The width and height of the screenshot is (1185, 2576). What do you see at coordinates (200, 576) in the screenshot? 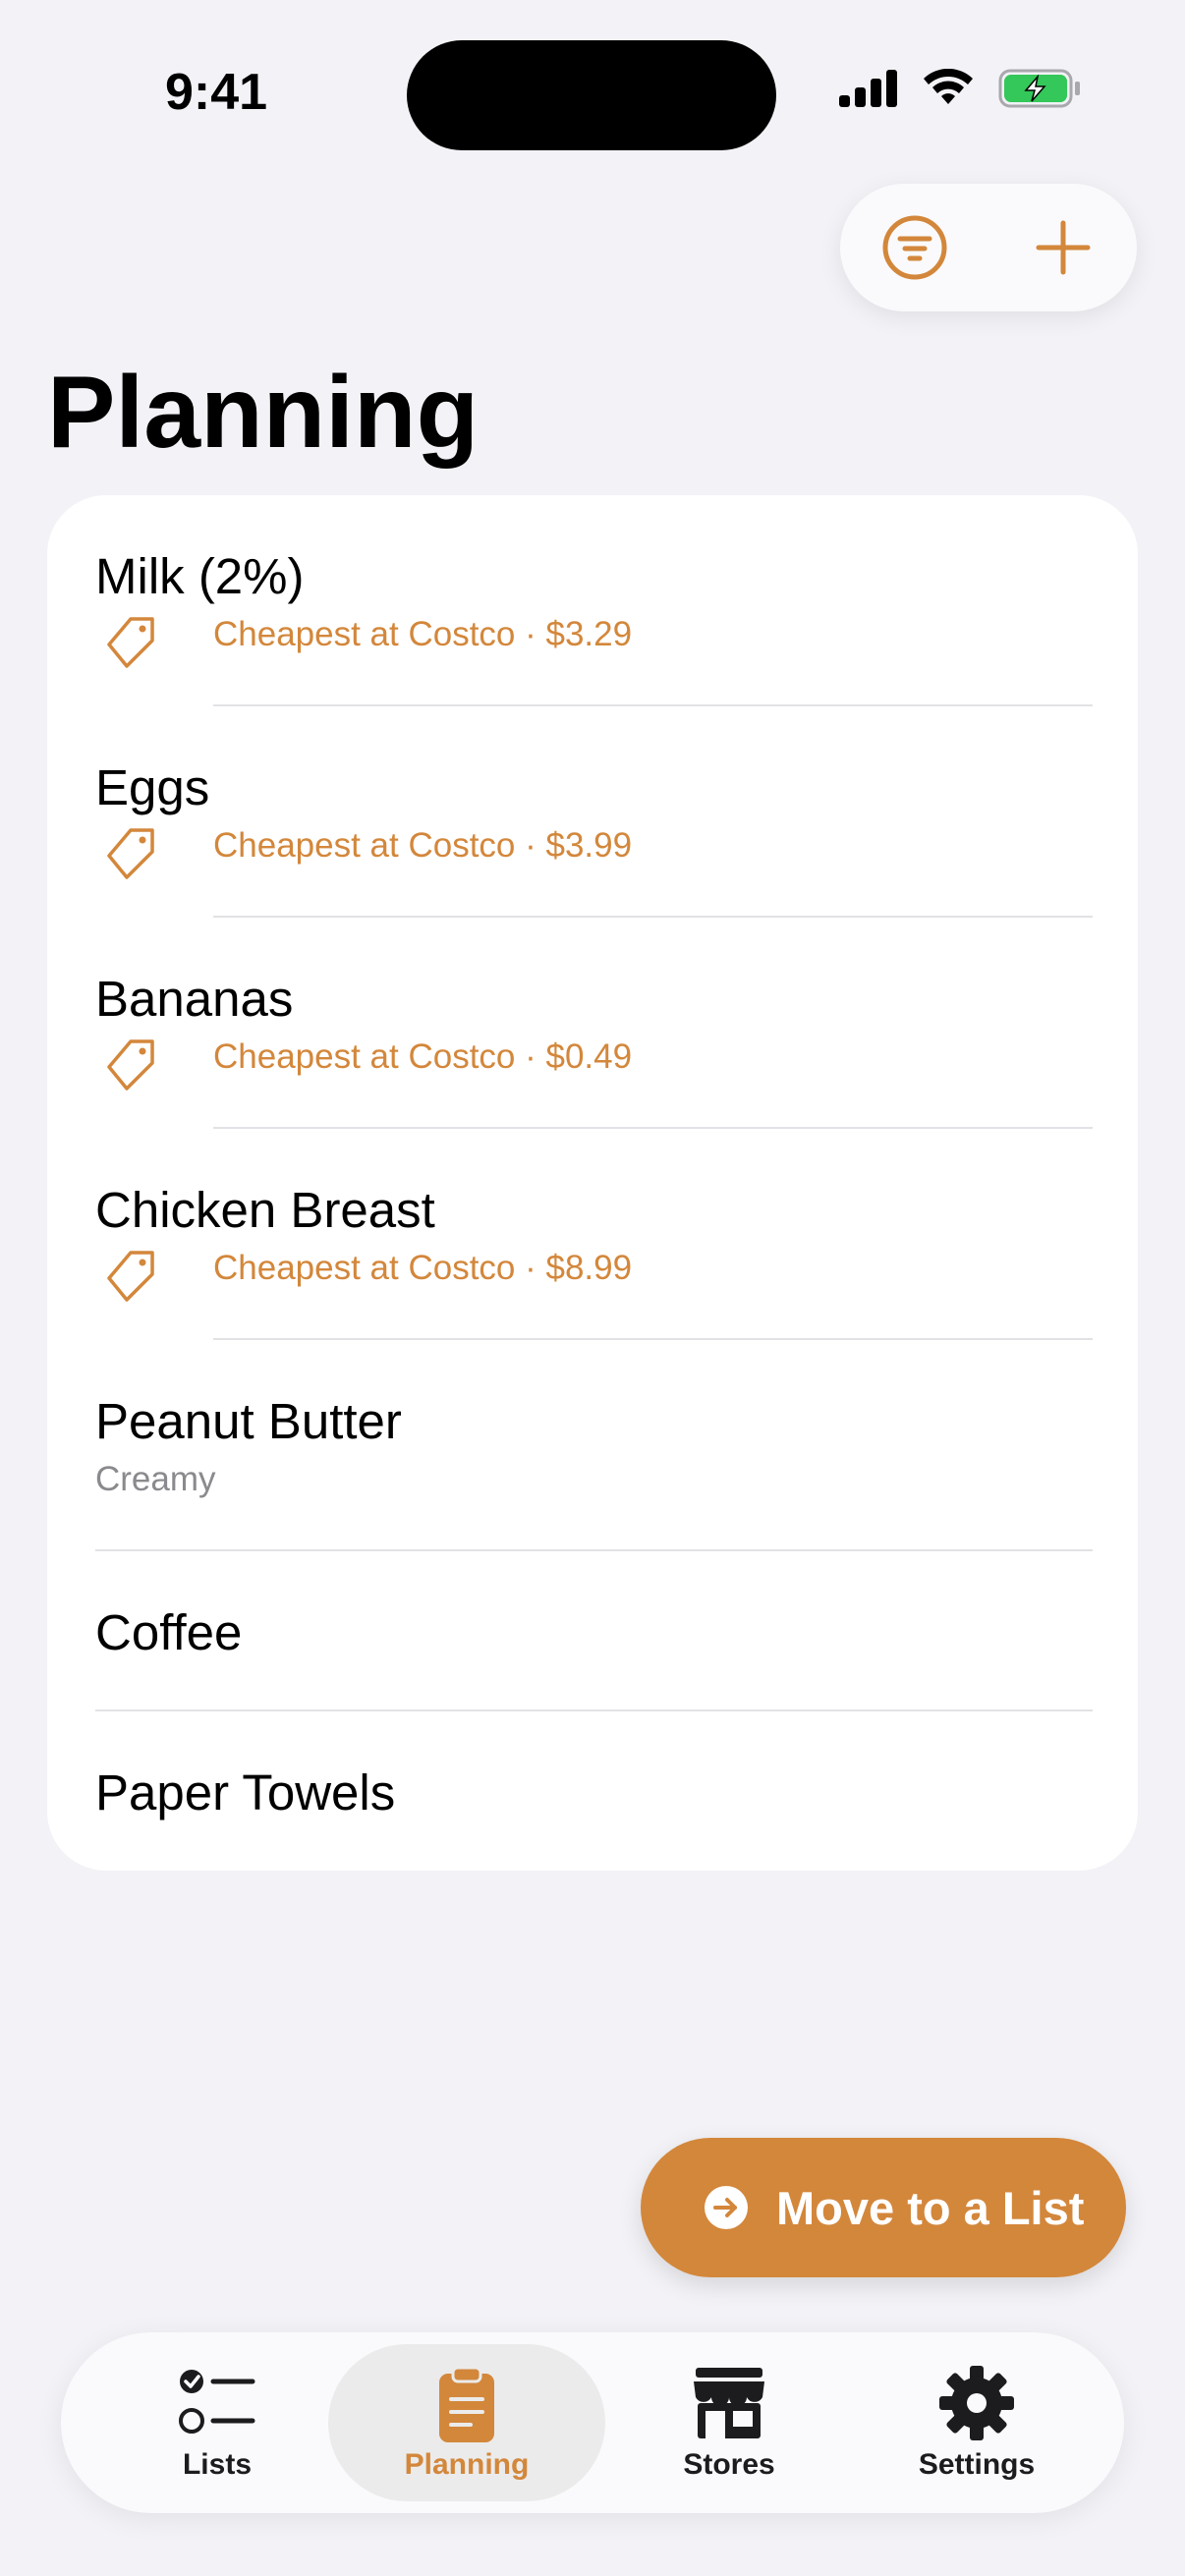
I see `item-name: Milk (2%)` at bounding box center [200, 576].